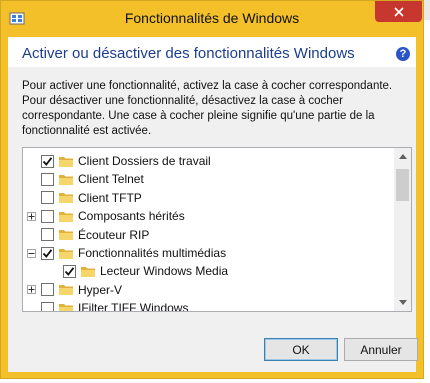 Image resolution: width=430 pixels, height=383 pixels. I want to click on help-icon: ?, so click(403, 54).